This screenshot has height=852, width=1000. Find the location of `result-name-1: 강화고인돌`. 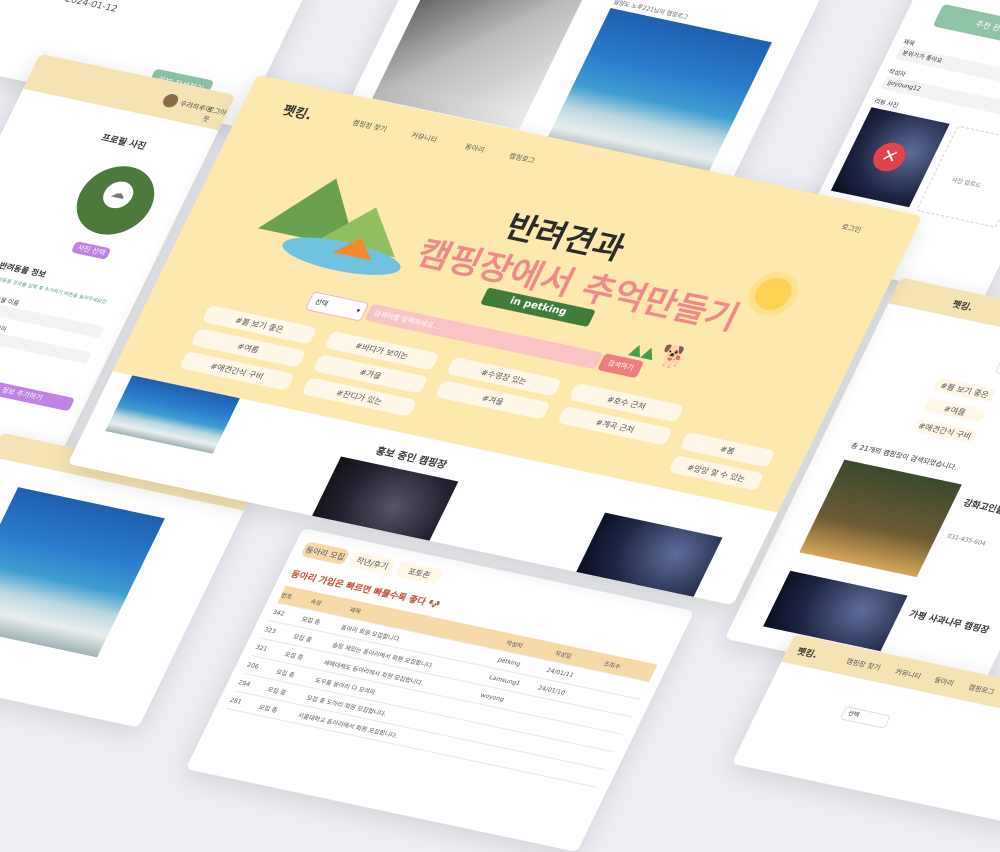

result-name-1: 강화고인돌 is located at coordinates (980, 506).